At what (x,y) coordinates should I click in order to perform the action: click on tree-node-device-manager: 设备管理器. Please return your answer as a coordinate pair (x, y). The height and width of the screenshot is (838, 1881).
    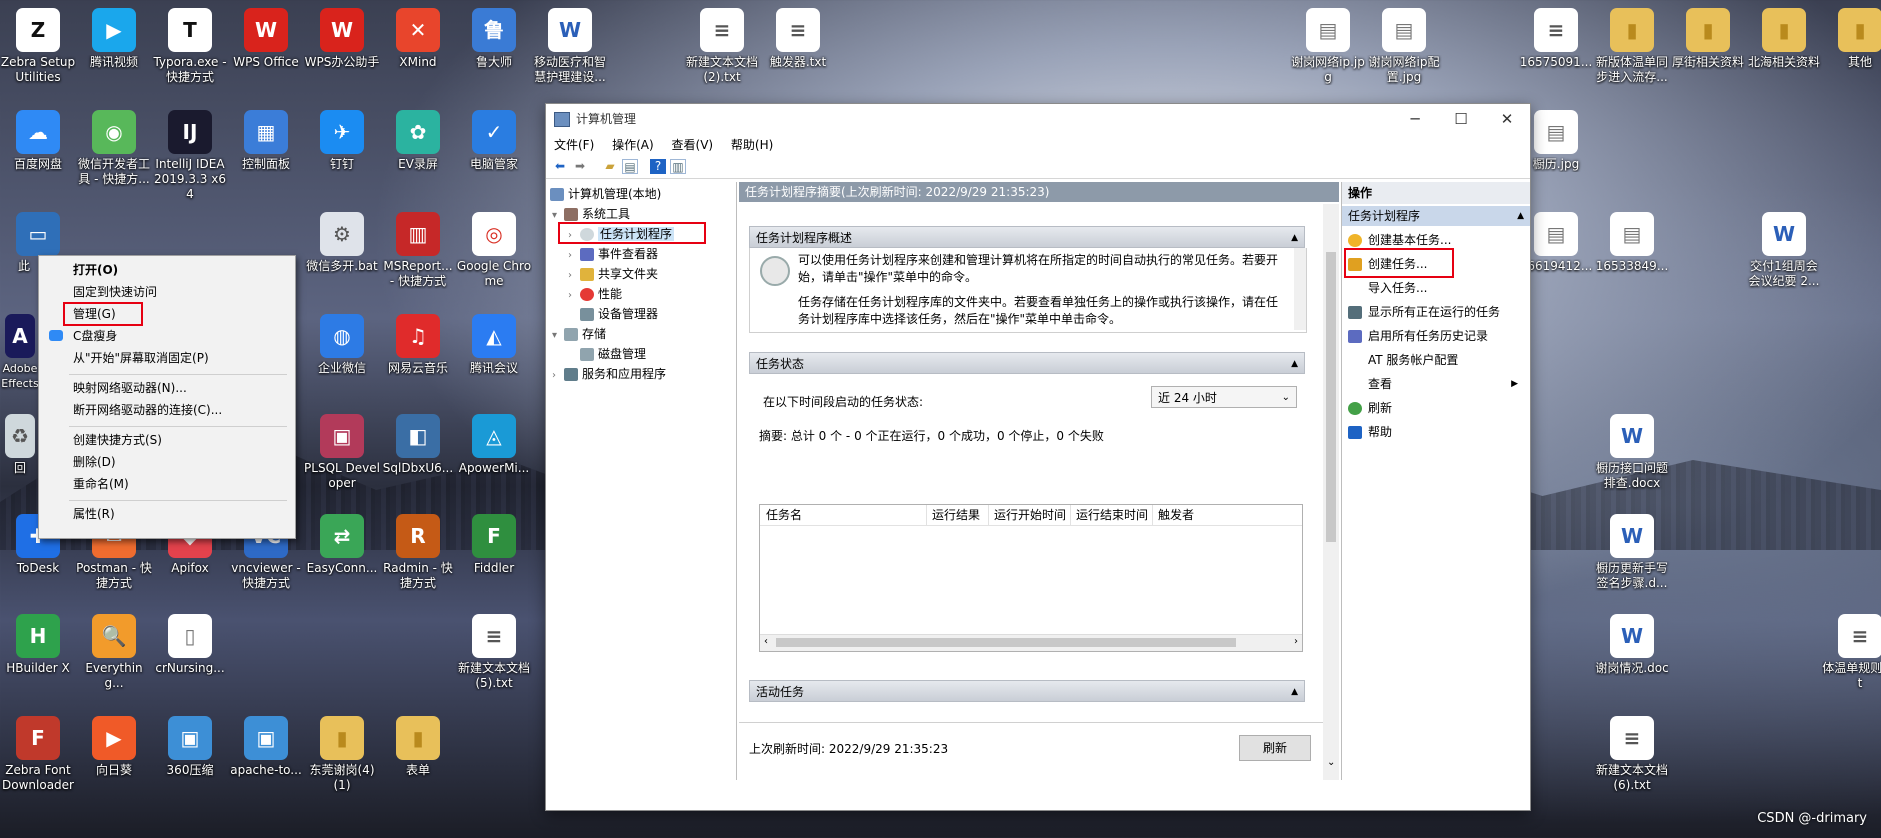
    Looking at the image, I should click on (613, 314).